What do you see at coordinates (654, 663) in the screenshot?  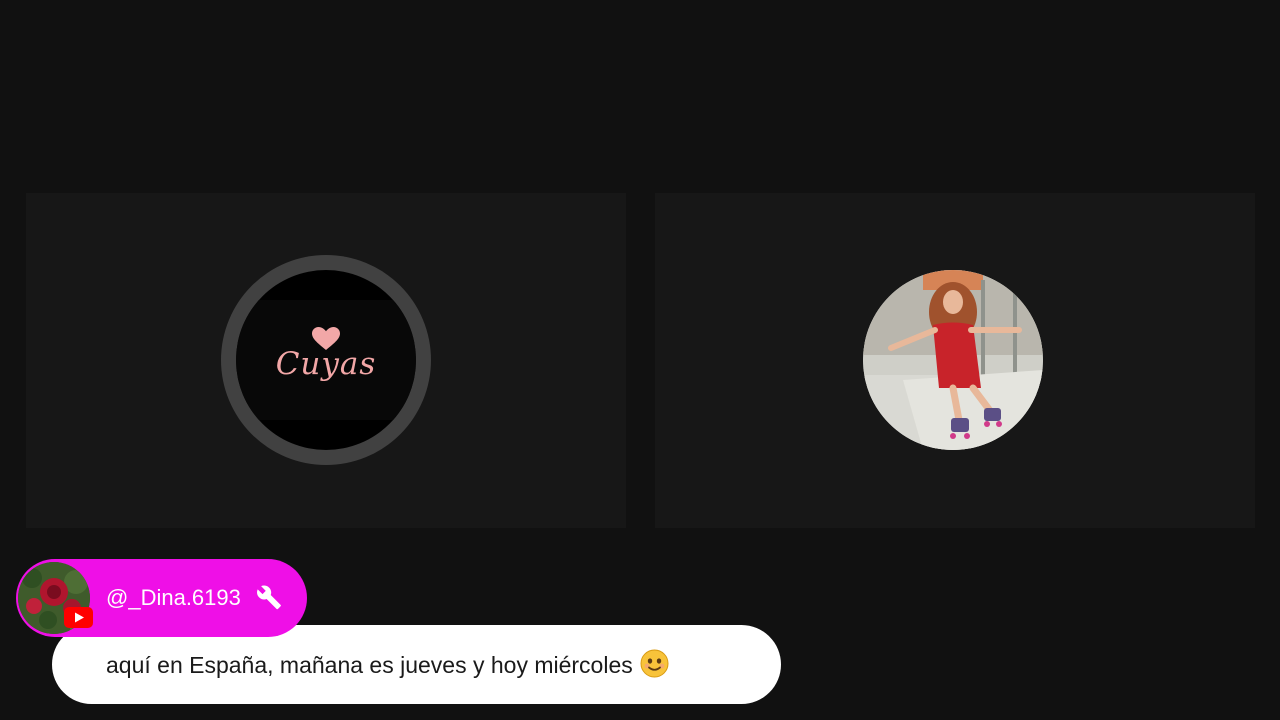 I see `smiling-face-icon` at bounding box center [654, 663].